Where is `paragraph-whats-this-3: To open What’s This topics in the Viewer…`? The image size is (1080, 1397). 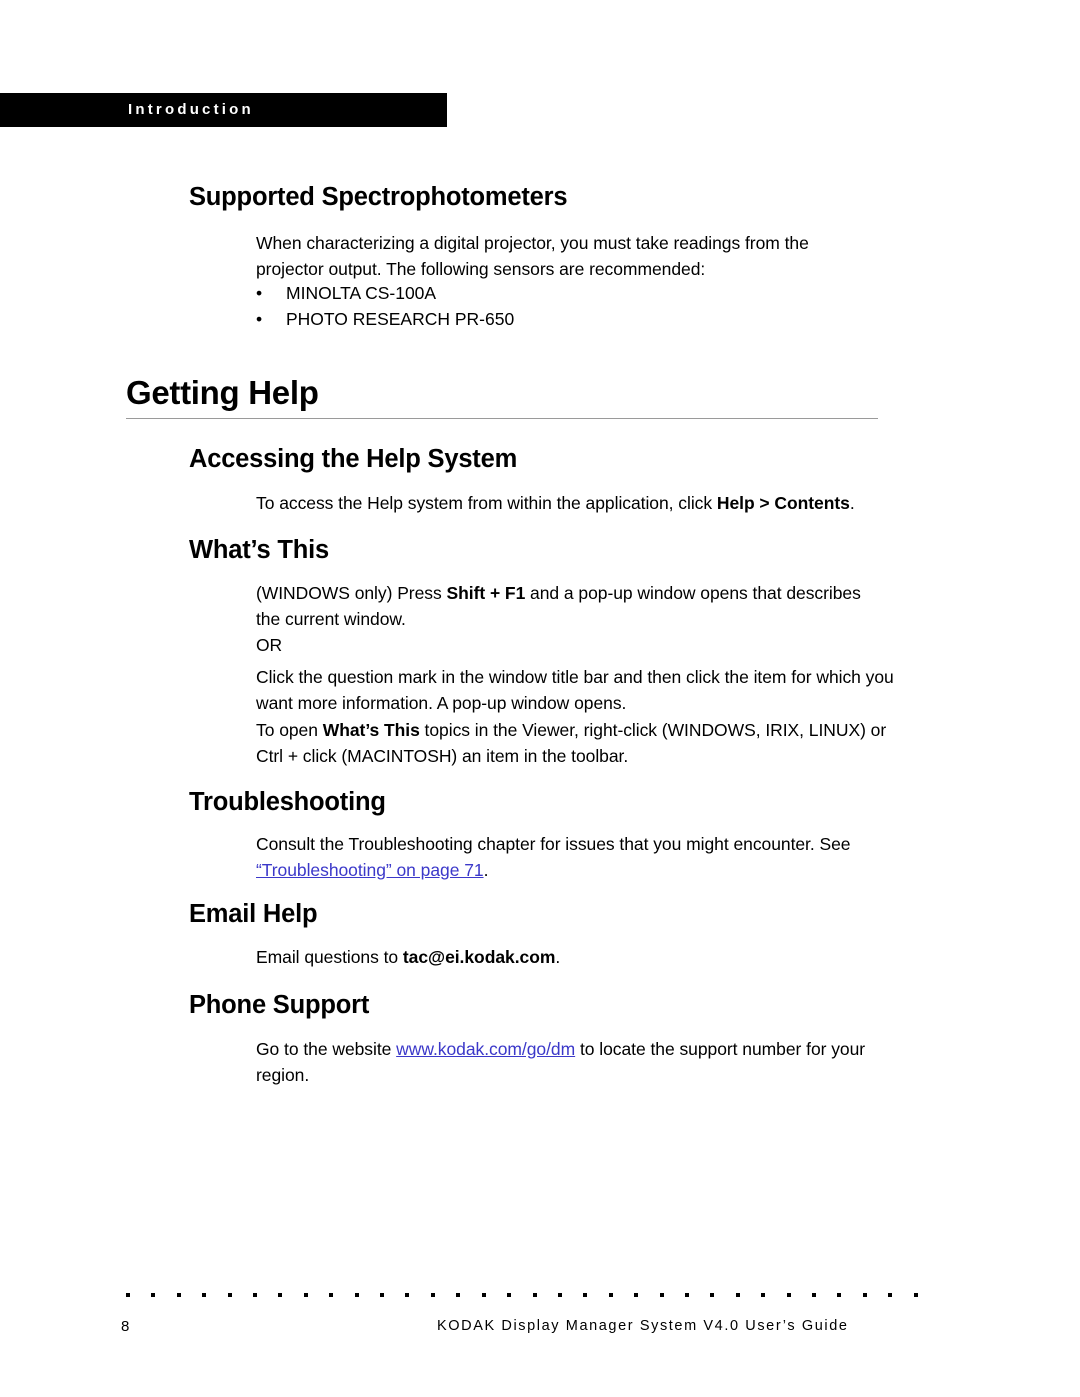 paragraph-whats-this-3: To open What’s This topics in the Viewer… is located at coordinates (576, 743).